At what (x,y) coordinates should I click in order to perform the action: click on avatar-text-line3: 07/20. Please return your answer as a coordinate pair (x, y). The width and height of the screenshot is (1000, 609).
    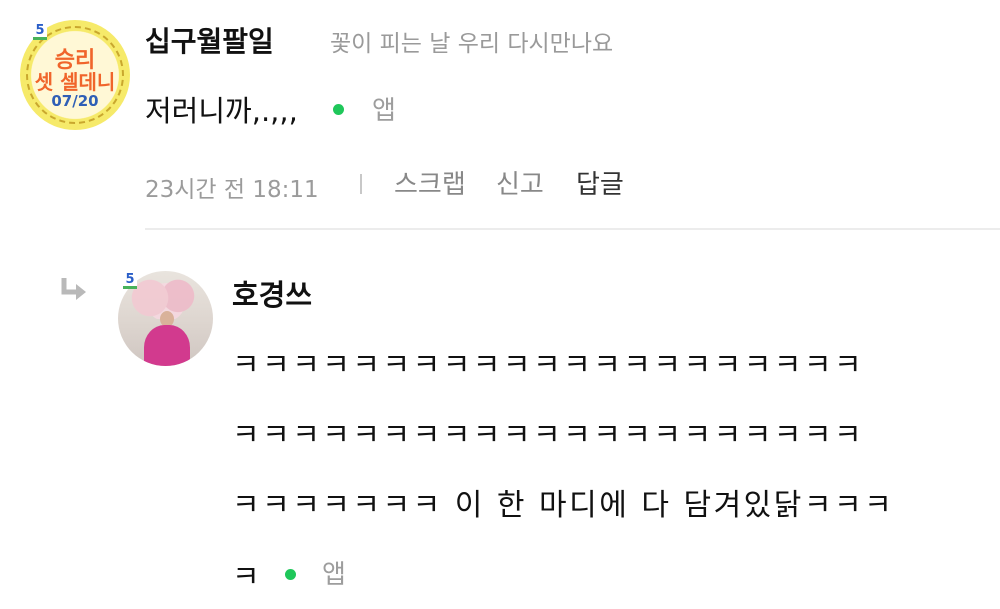
    Looking at the image, I should click on (75, 101).